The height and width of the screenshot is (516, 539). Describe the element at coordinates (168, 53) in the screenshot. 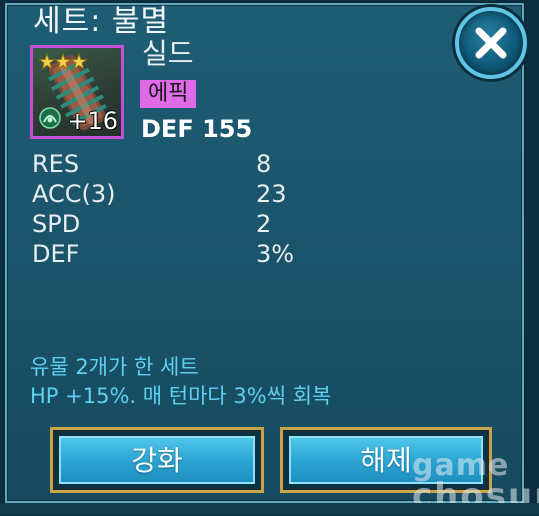

I see `item-name: 실드` at that location.